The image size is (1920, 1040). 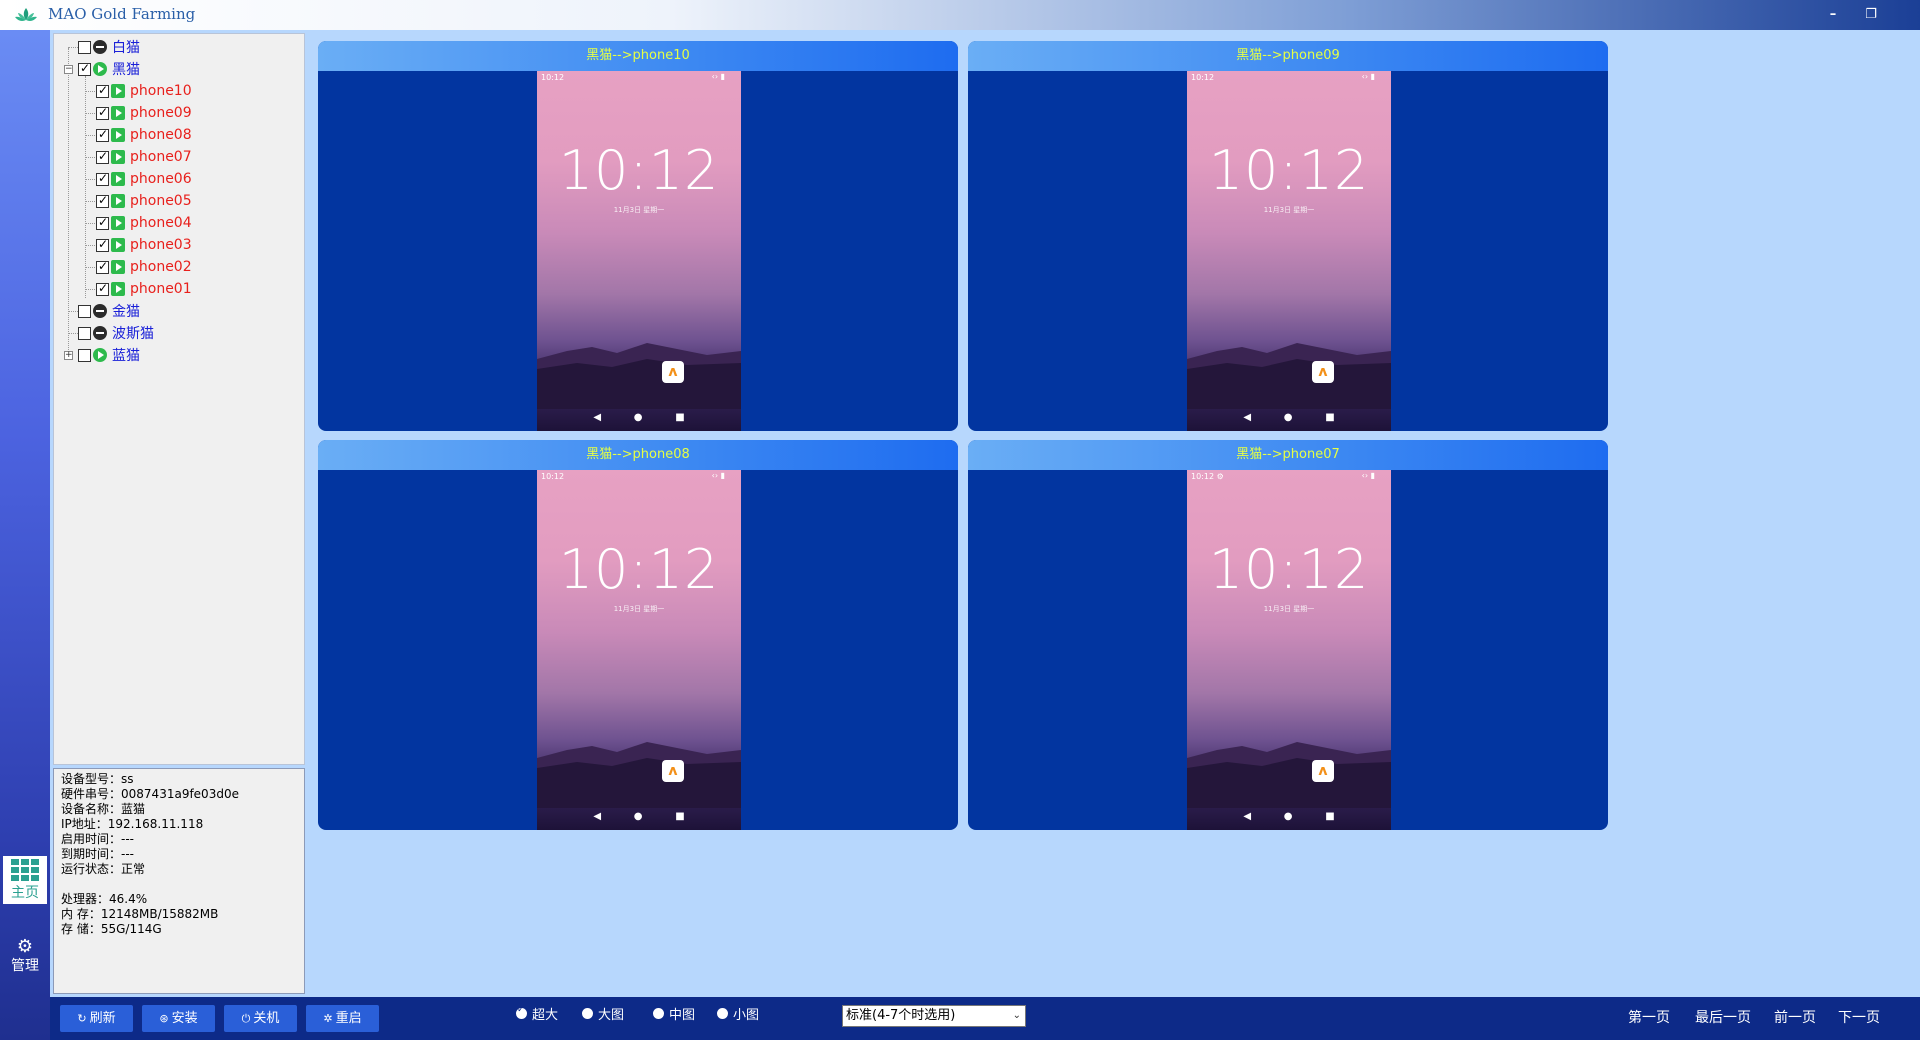 What do you see at coordinates (161, 245) in the screenshot?
I see `device-label: phone03` at bounding box center [161, 245].